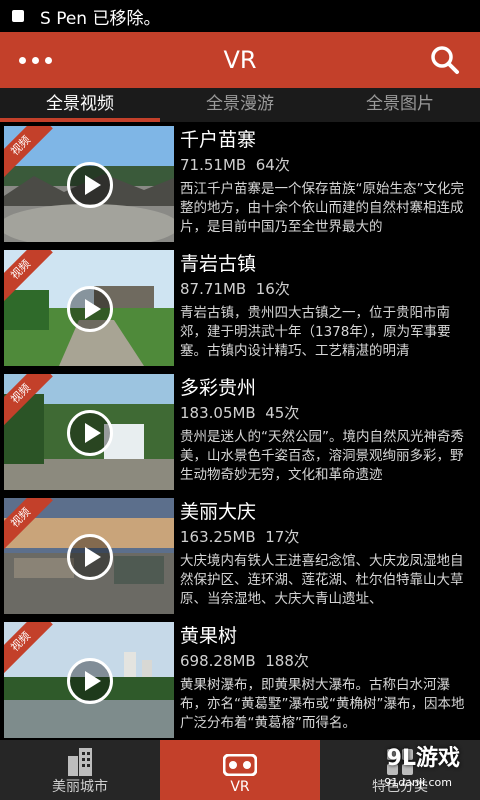  I want to click on item-view-count: 16次, so click(272, 289).